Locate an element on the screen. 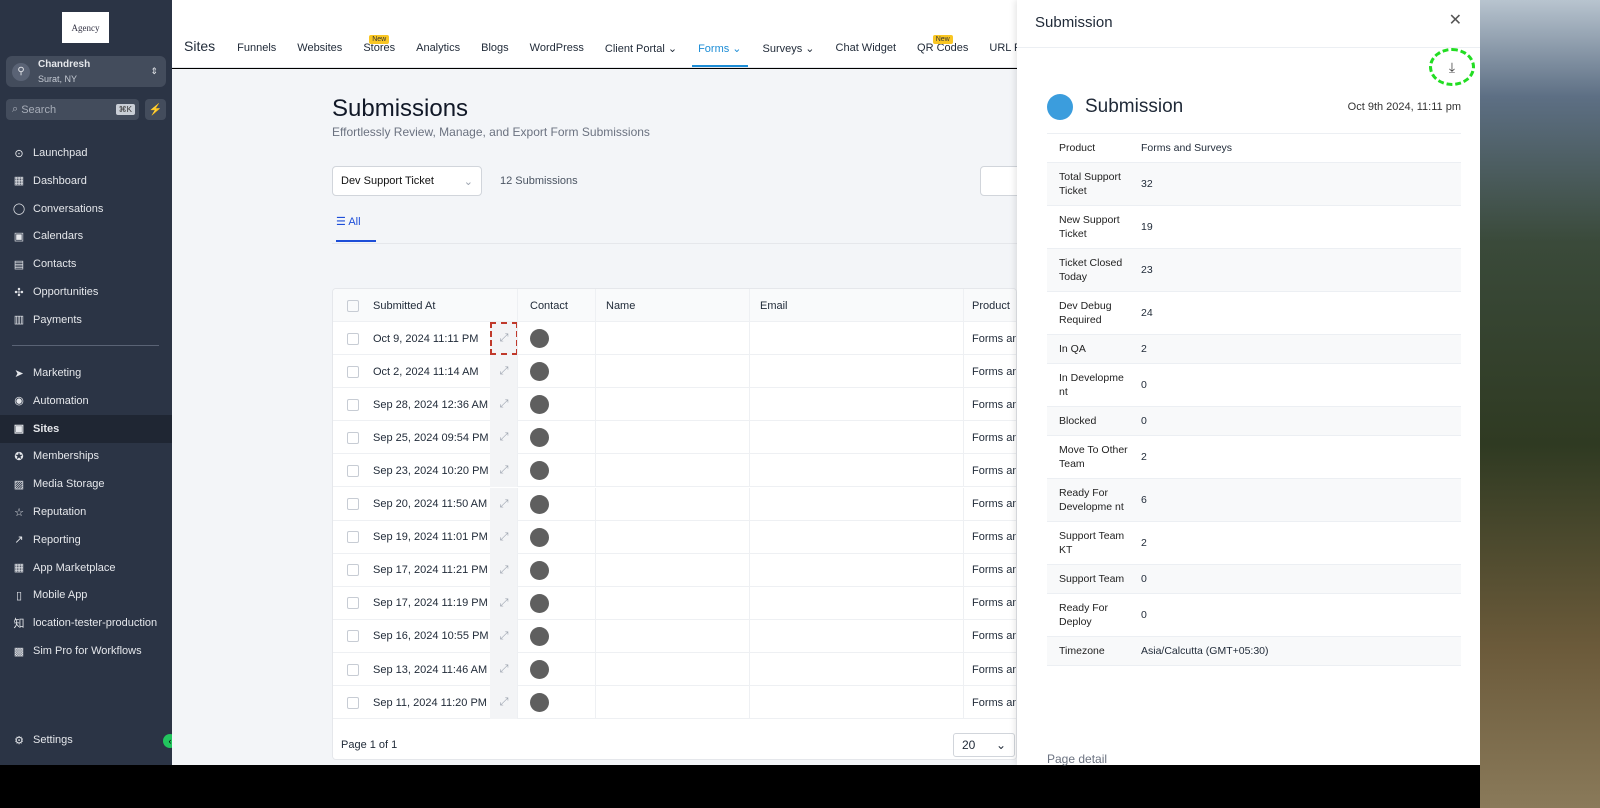 This screenshot has height=808, width=1600. sidebar-item-reputation: ☆ Reputation is located at coordinates (86, 512).